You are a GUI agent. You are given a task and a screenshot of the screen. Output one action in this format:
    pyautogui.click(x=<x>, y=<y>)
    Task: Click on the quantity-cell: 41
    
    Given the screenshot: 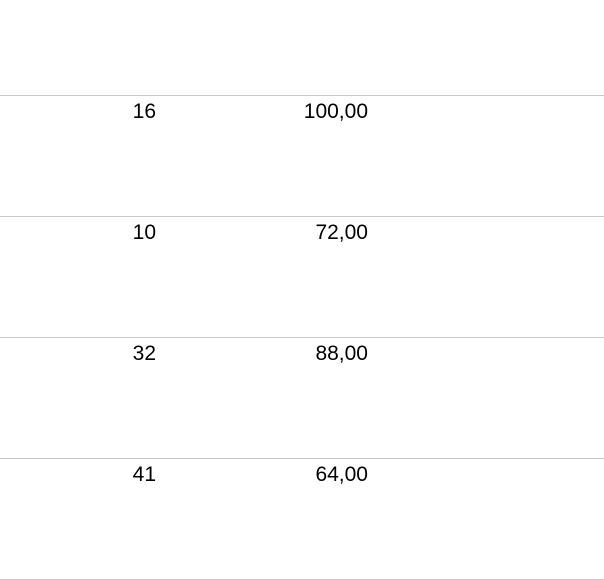 What is the action you would take?
    pyautogui.click(x=108, y=475)
    